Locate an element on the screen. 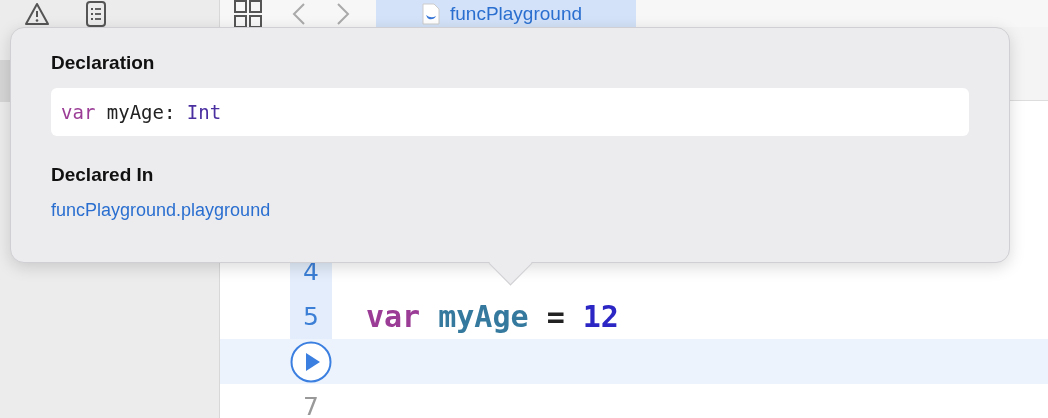 Image resolution: width=1048 pixels, height=418 pixels. grid-icon is located at coordinates (248, 14).